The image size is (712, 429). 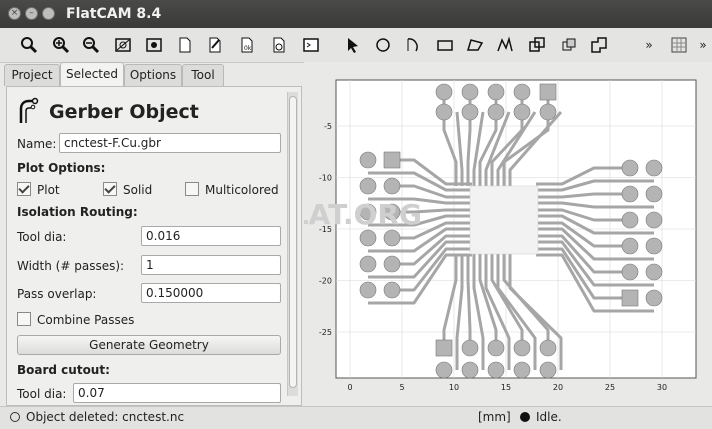 I want to click on rectangle-icon, so click(x=445, y=45).